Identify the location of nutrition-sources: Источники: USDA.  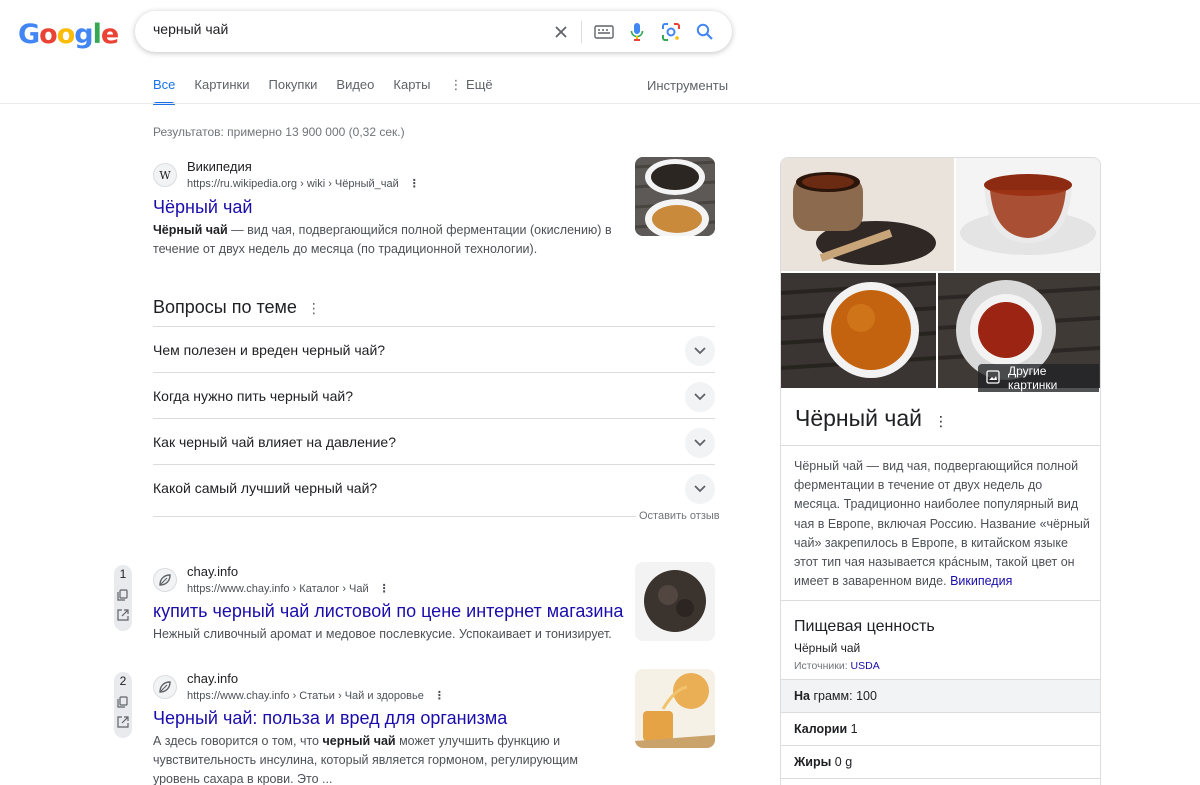
(837, 666).